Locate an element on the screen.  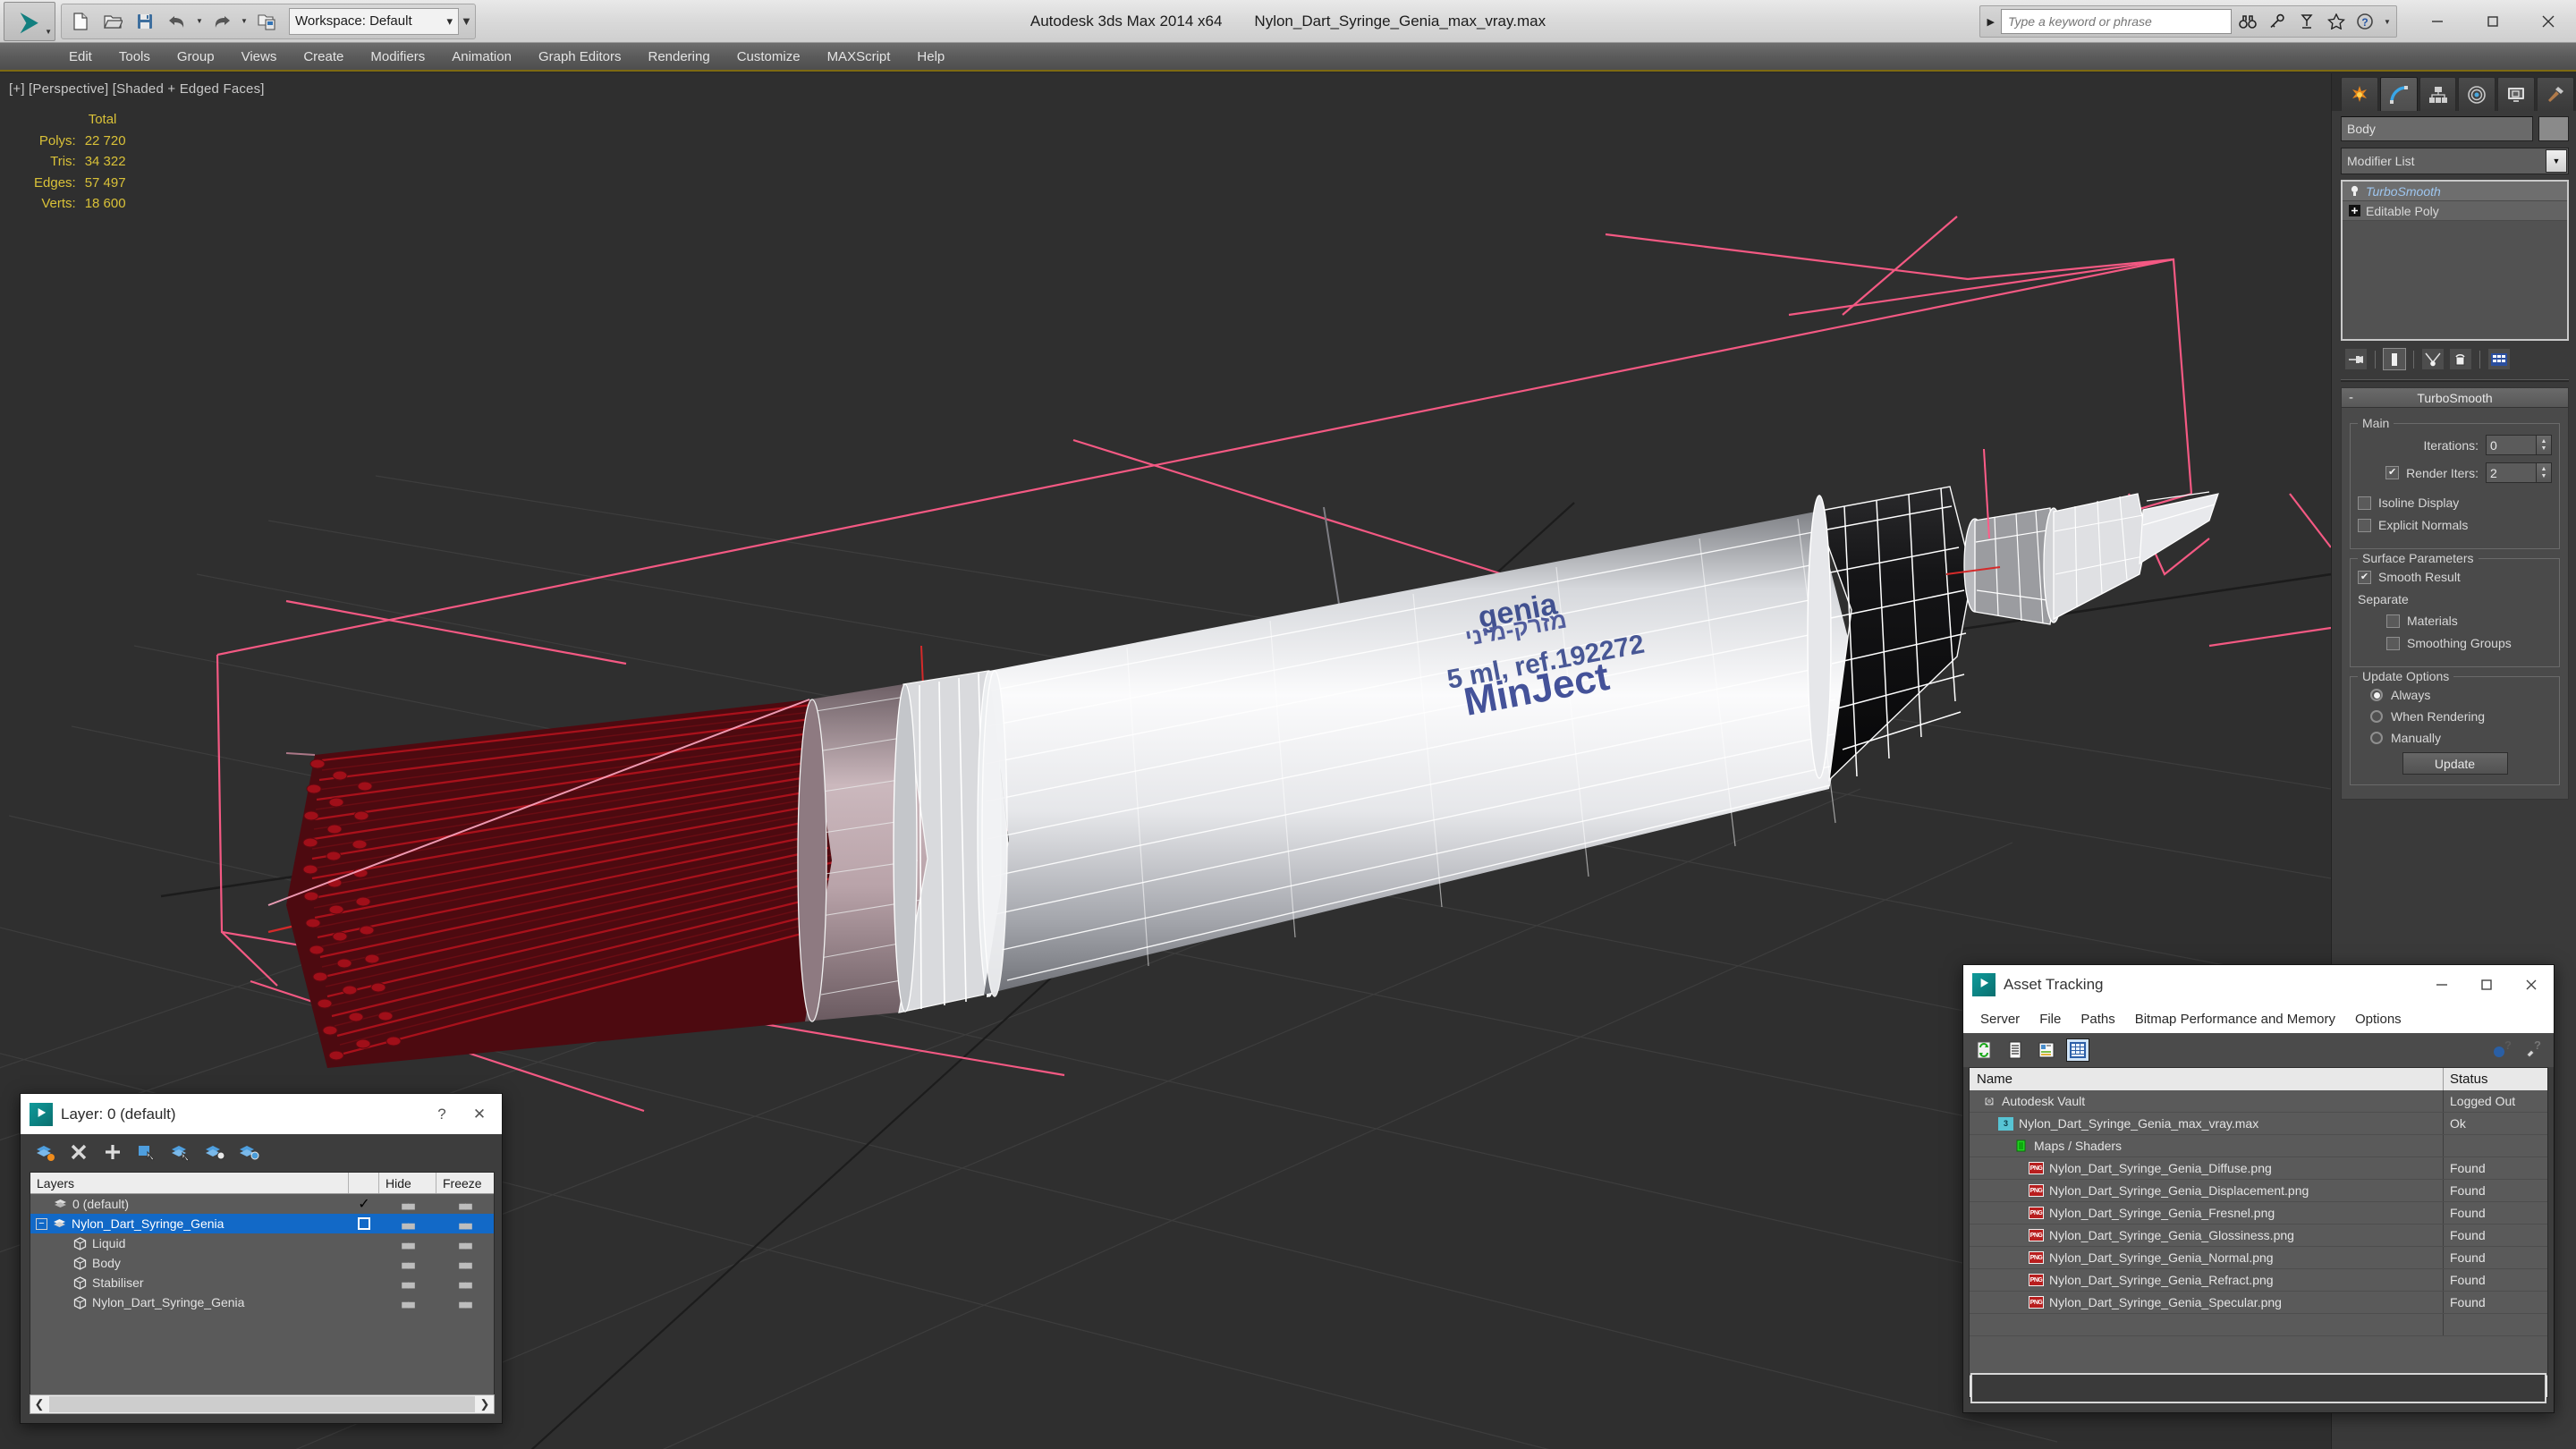
app-logo-button: ⮞ ▼ is located at coordinates (29, 21).